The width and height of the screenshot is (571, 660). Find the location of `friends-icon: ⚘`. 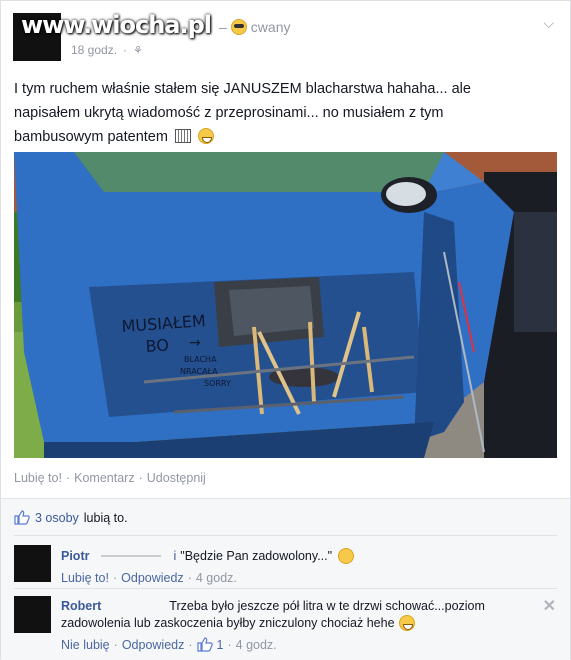

friends-icon: ⚘ is located at coordinates (138, 50).